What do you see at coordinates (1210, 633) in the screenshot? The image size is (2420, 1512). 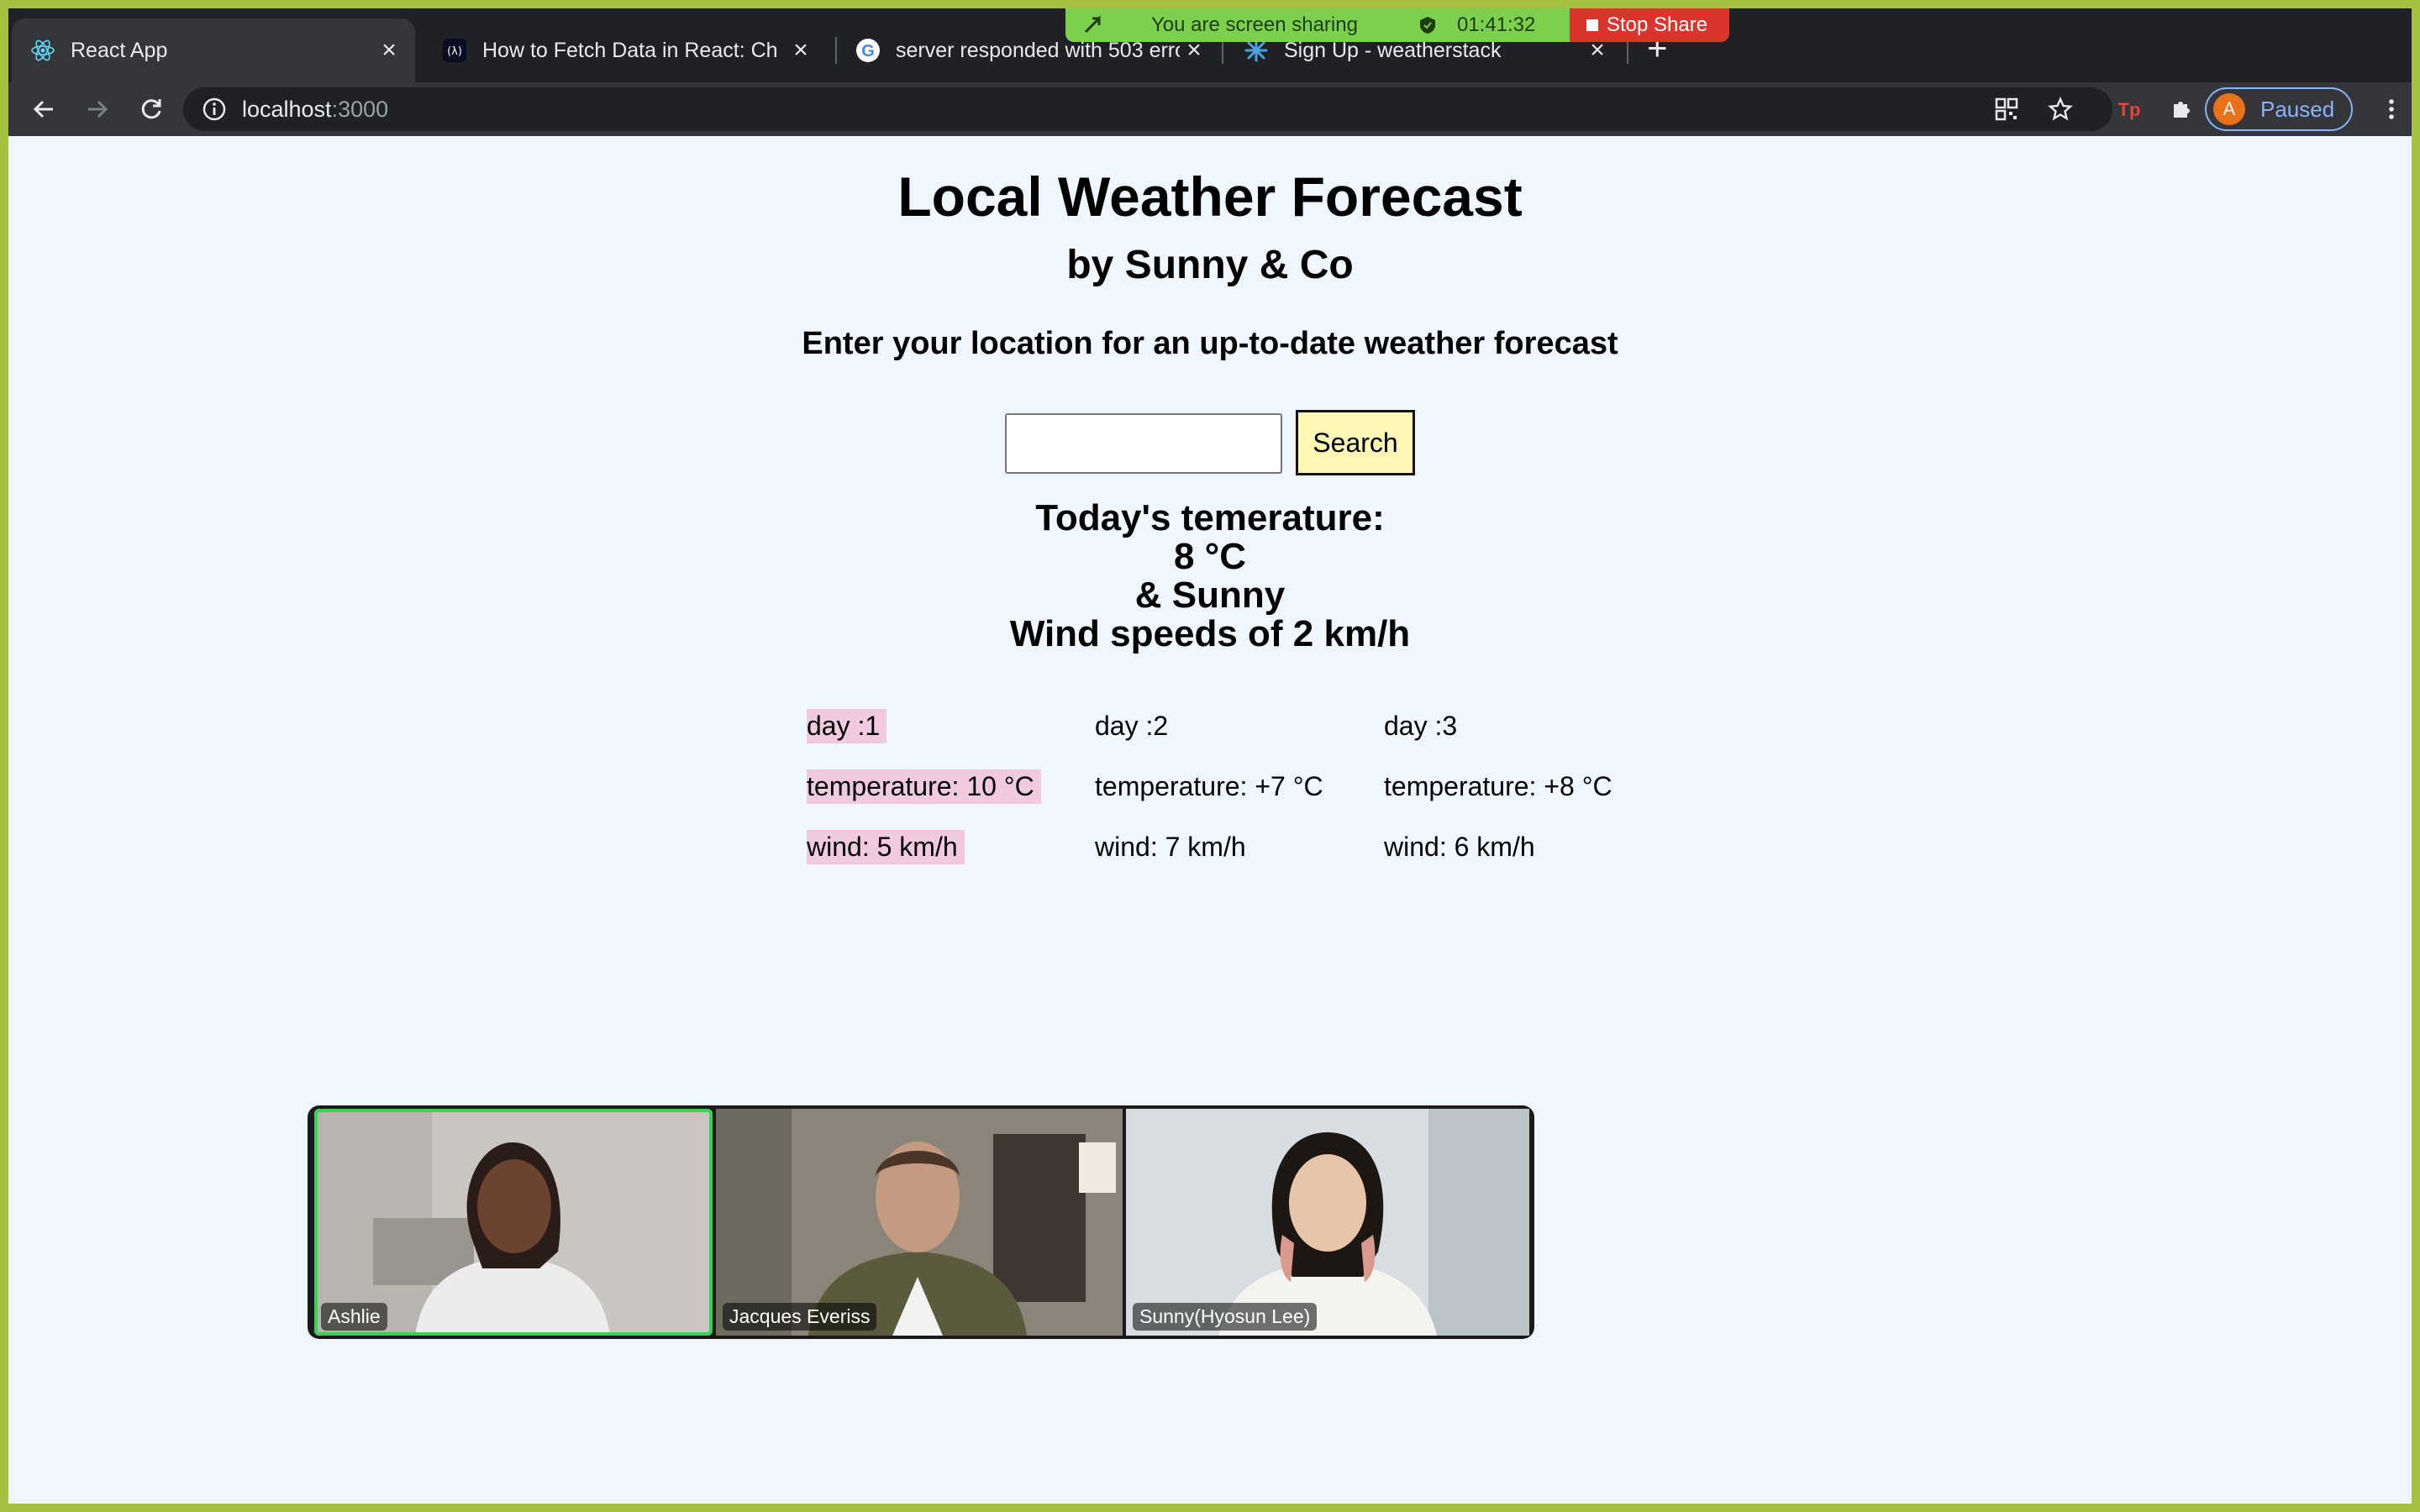 I see `today-wind: Wind speeds of 2 km/h` at bounding box center [1210, 633].